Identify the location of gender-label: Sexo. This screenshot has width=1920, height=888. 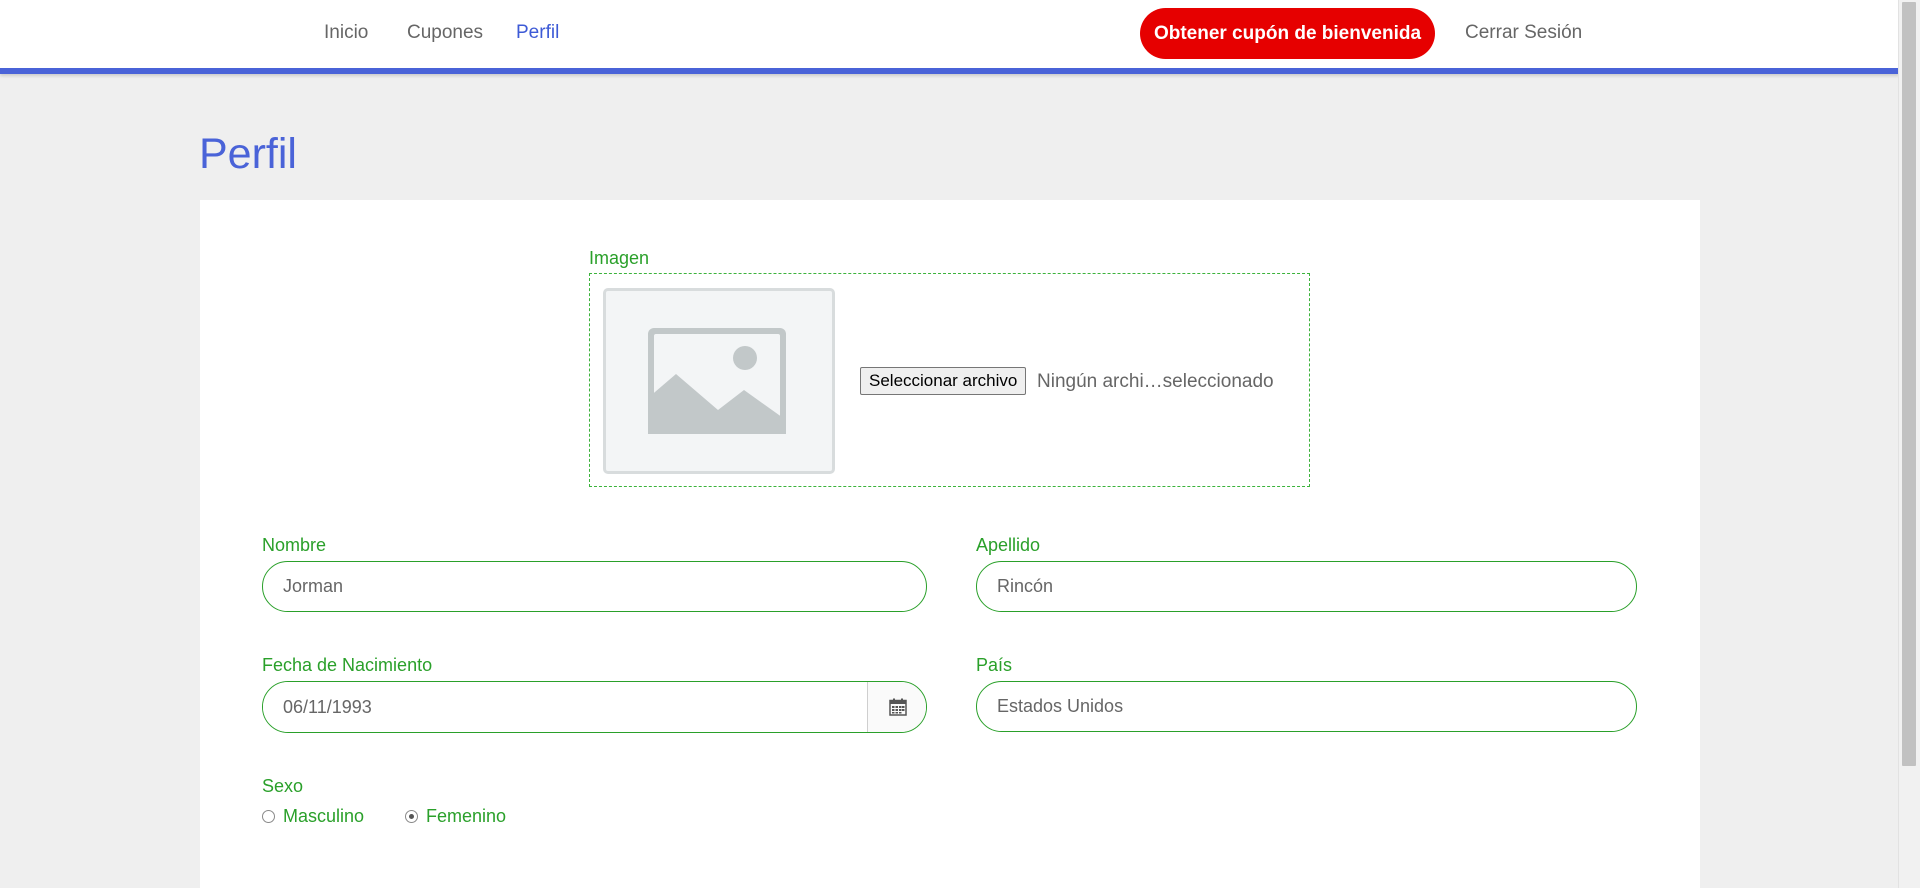
(283, 786).